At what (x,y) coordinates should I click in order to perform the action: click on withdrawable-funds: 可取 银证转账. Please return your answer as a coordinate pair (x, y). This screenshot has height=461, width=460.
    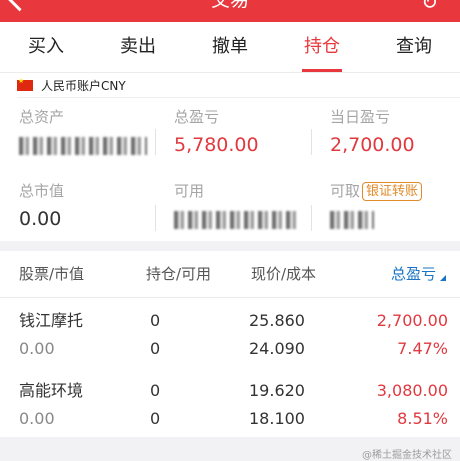
    Looking at the image, I should click on (376, 206).